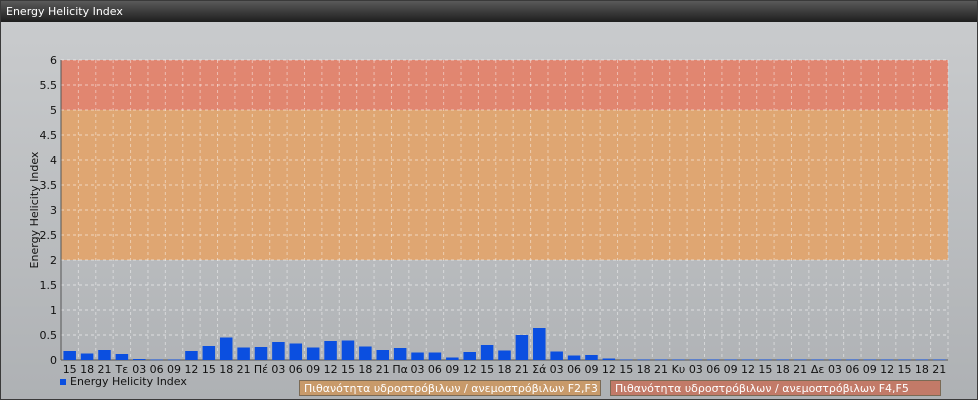 The image size is (978, 400). I want to click on x-tick-label: Πα, so click(400, 369).